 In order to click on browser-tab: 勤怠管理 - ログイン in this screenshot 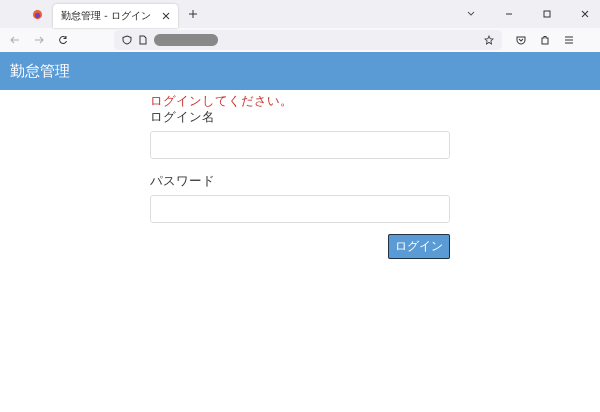, I will do `click(115, 16)`.